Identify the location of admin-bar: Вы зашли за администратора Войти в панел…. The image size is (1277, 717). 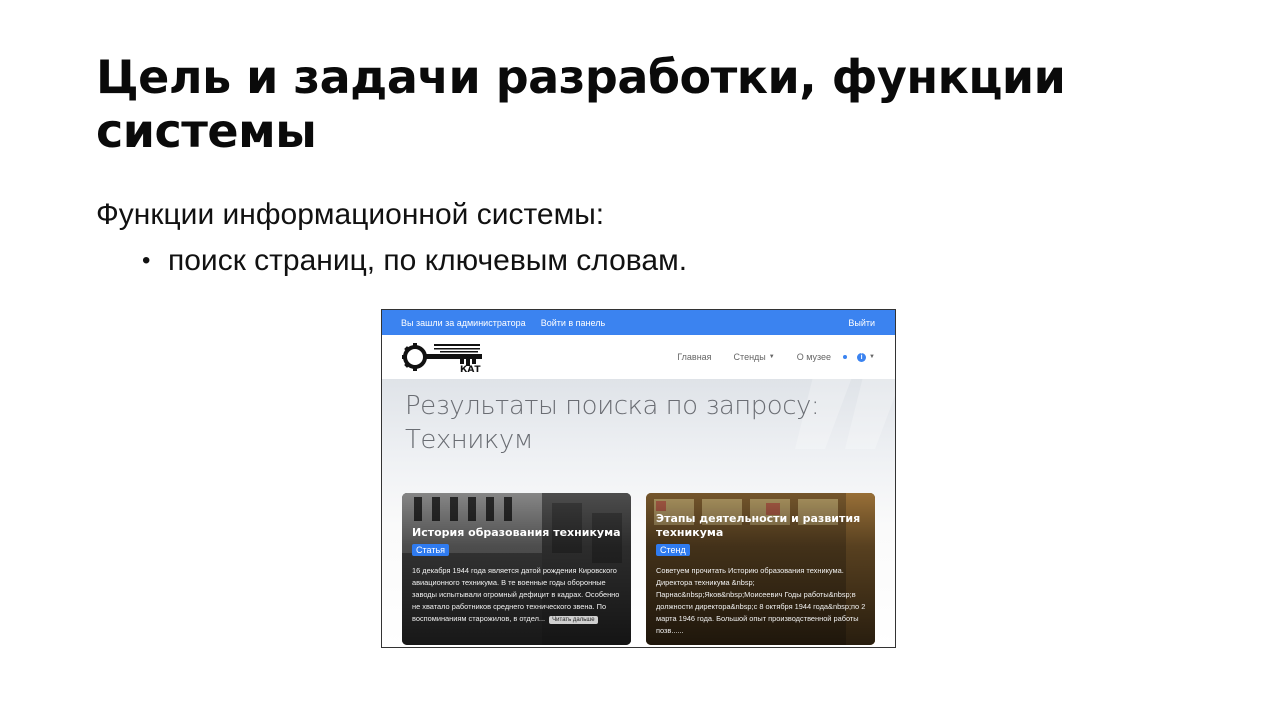
(638, 322).